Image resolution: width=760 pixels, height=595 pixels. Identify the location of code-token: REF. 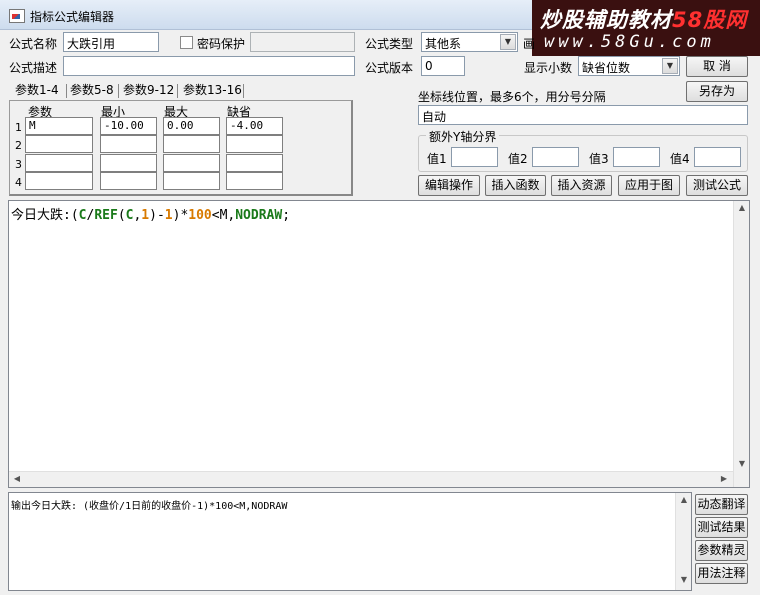
(106, 215).